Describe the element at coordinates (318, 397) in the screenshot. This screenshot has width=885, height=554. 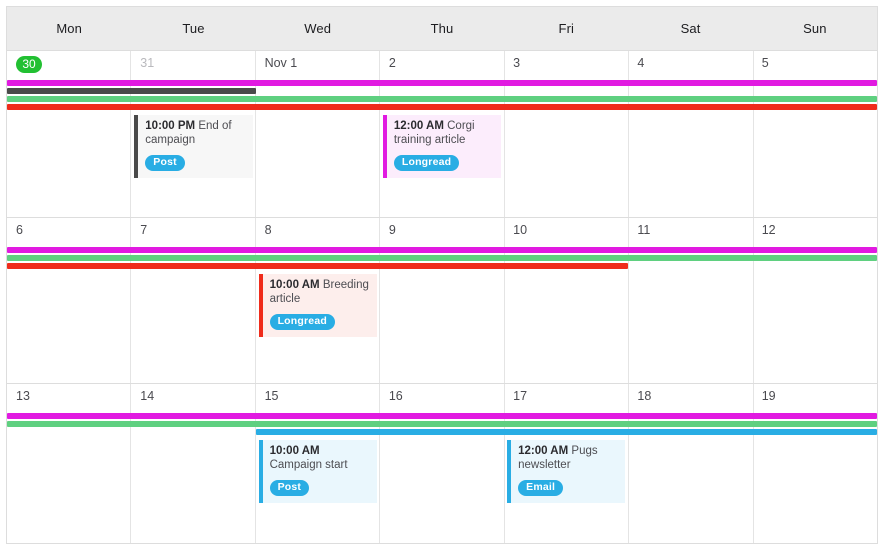
I see `day-number-cell: 15` at that location.